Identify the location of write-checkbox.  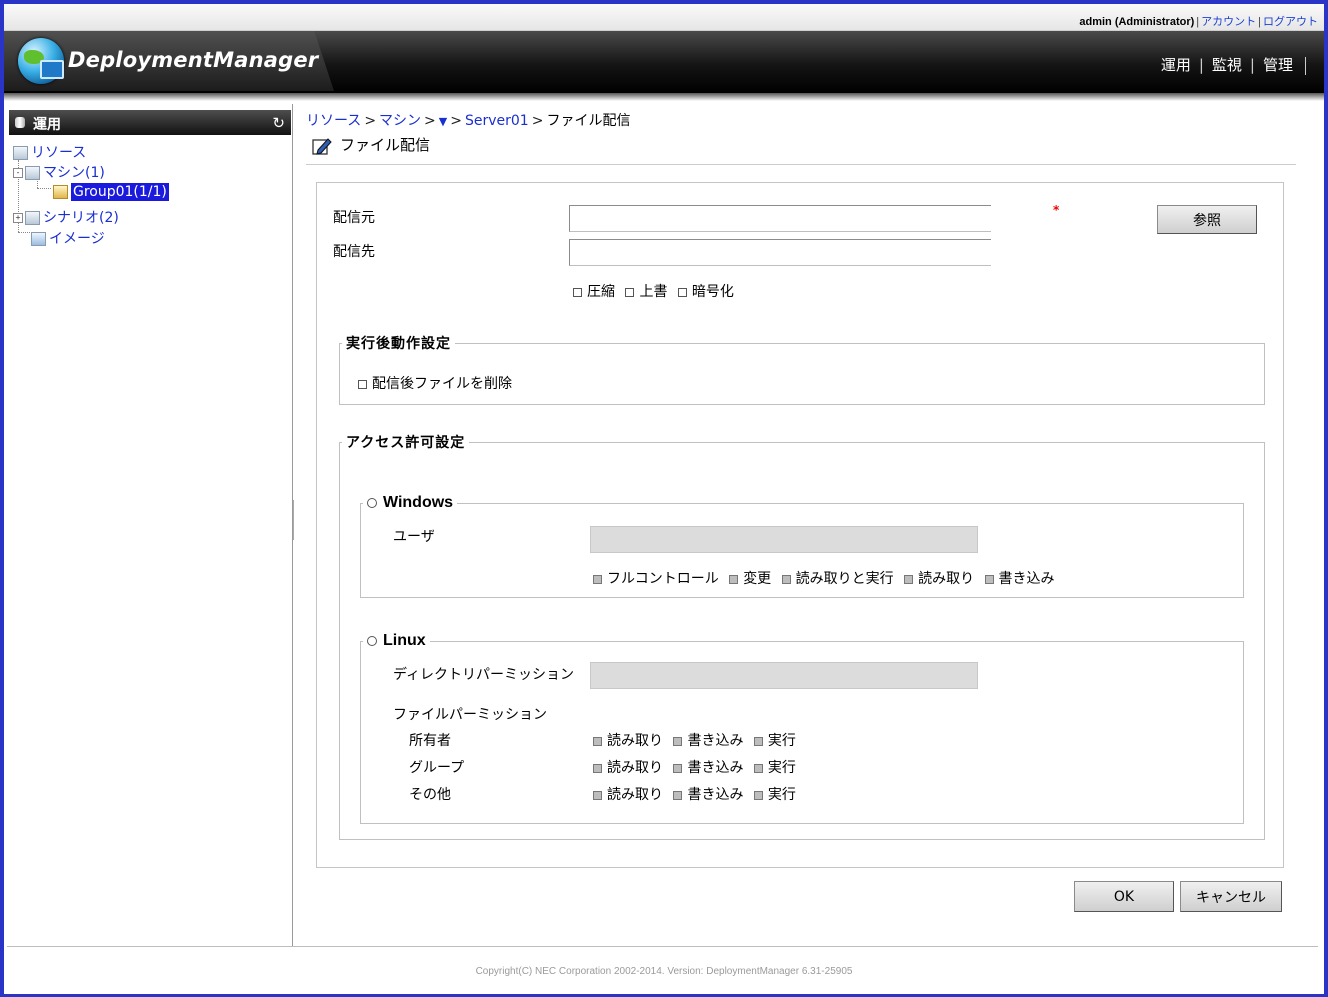
(989, 579).